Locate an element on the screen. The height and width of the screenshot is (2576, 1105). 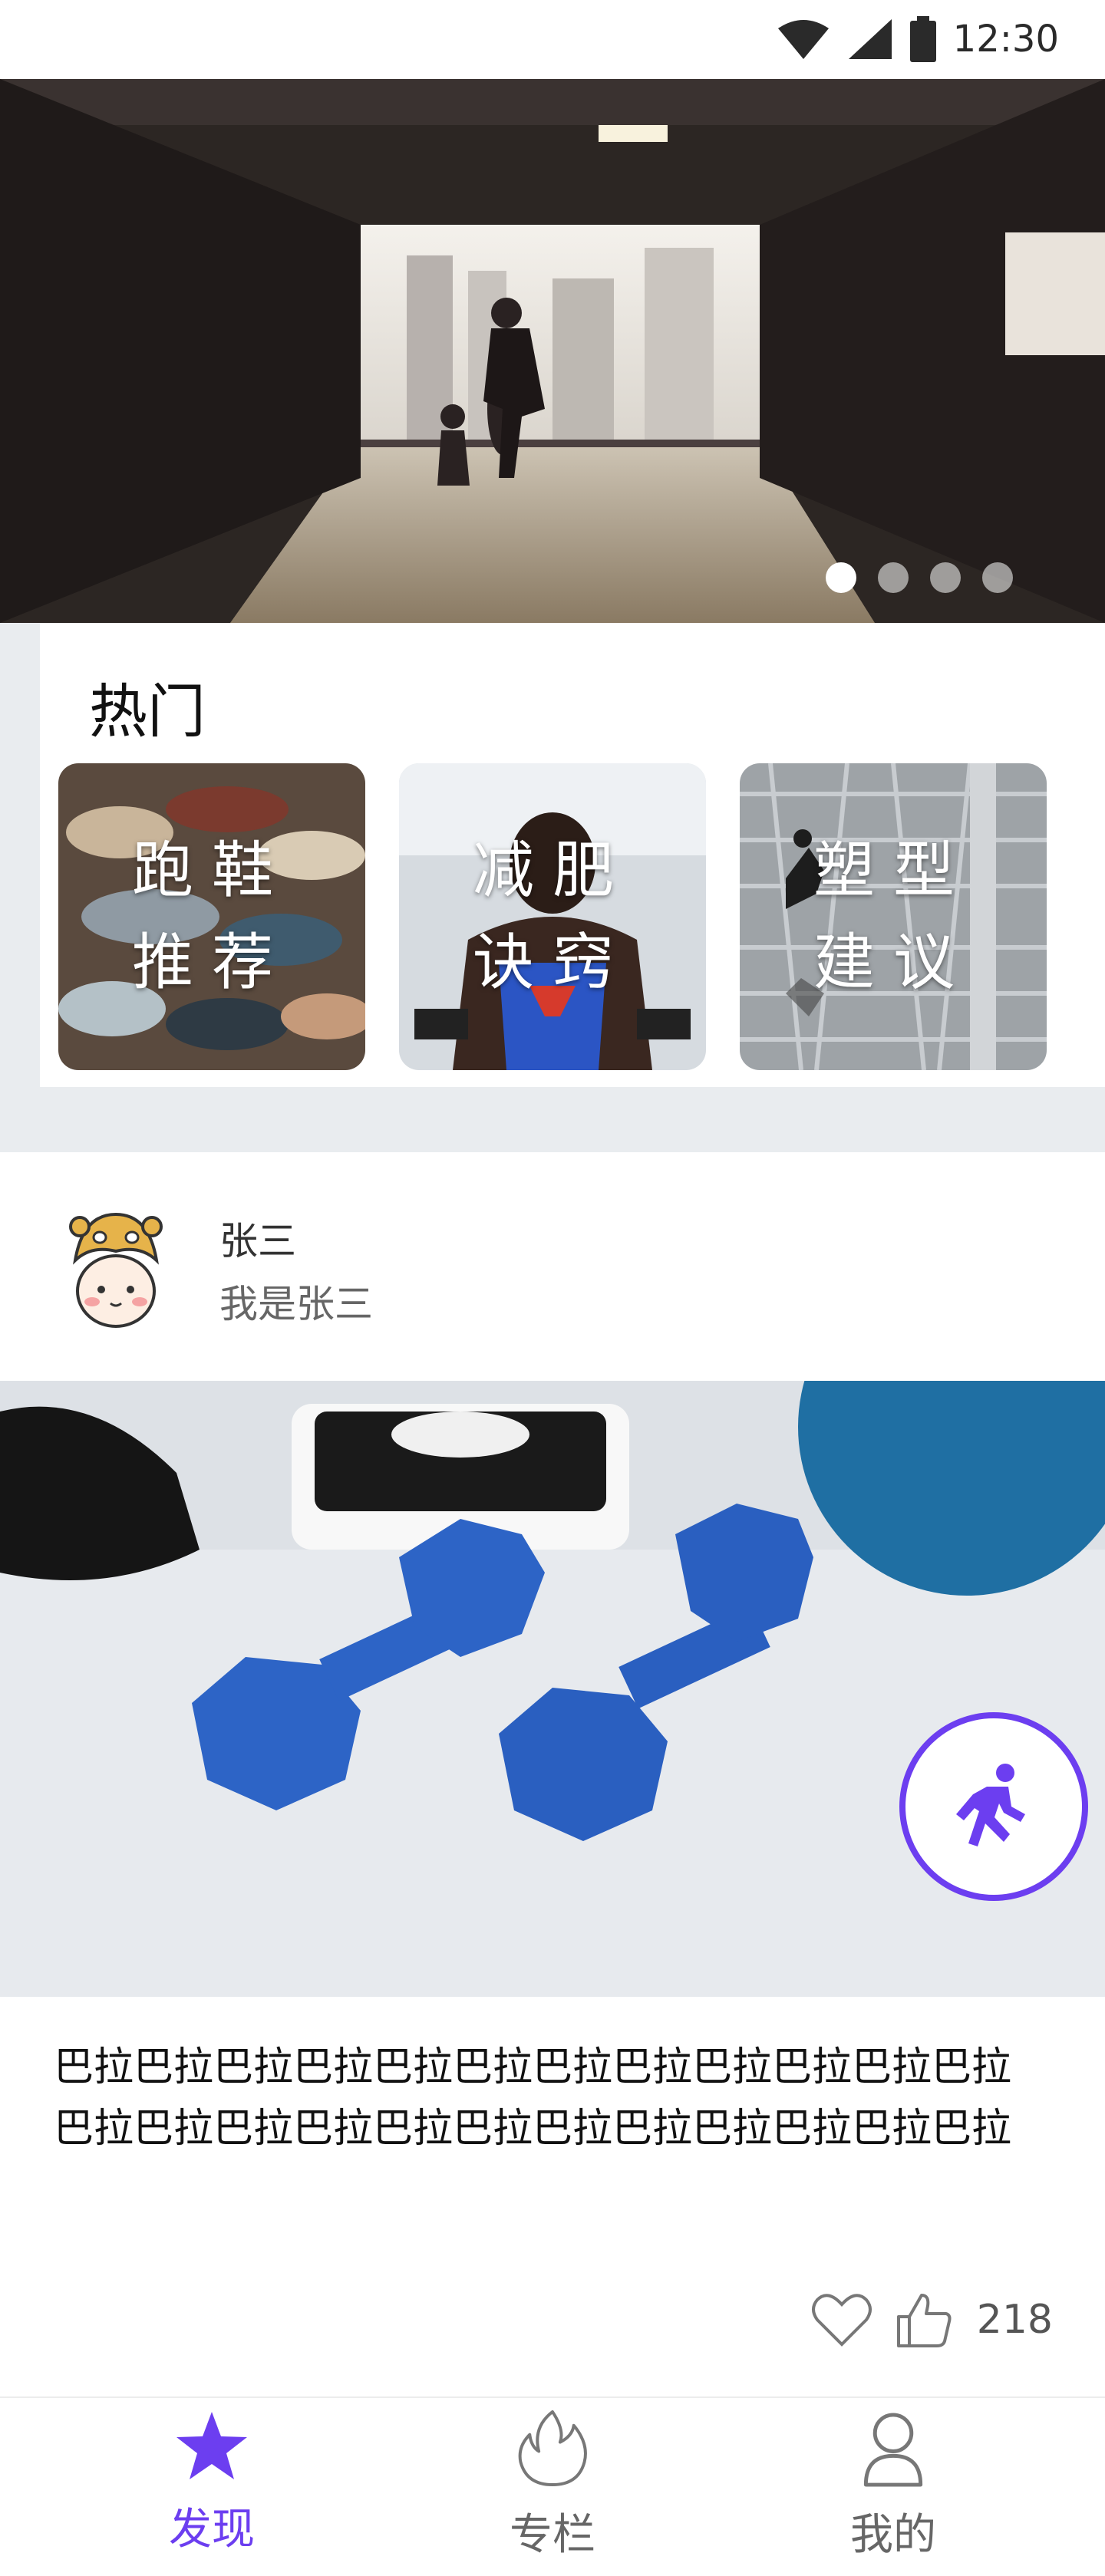
post-actions: 218 is located at coordinates (932, 2320).